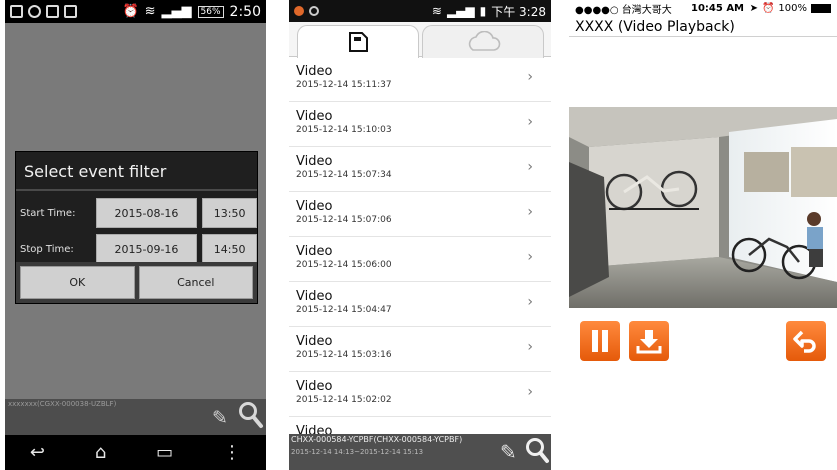 Image resolution: width=837 pixels, height=470 pixels. I want to click on start-time-button: 13:50, so click(230, 213).